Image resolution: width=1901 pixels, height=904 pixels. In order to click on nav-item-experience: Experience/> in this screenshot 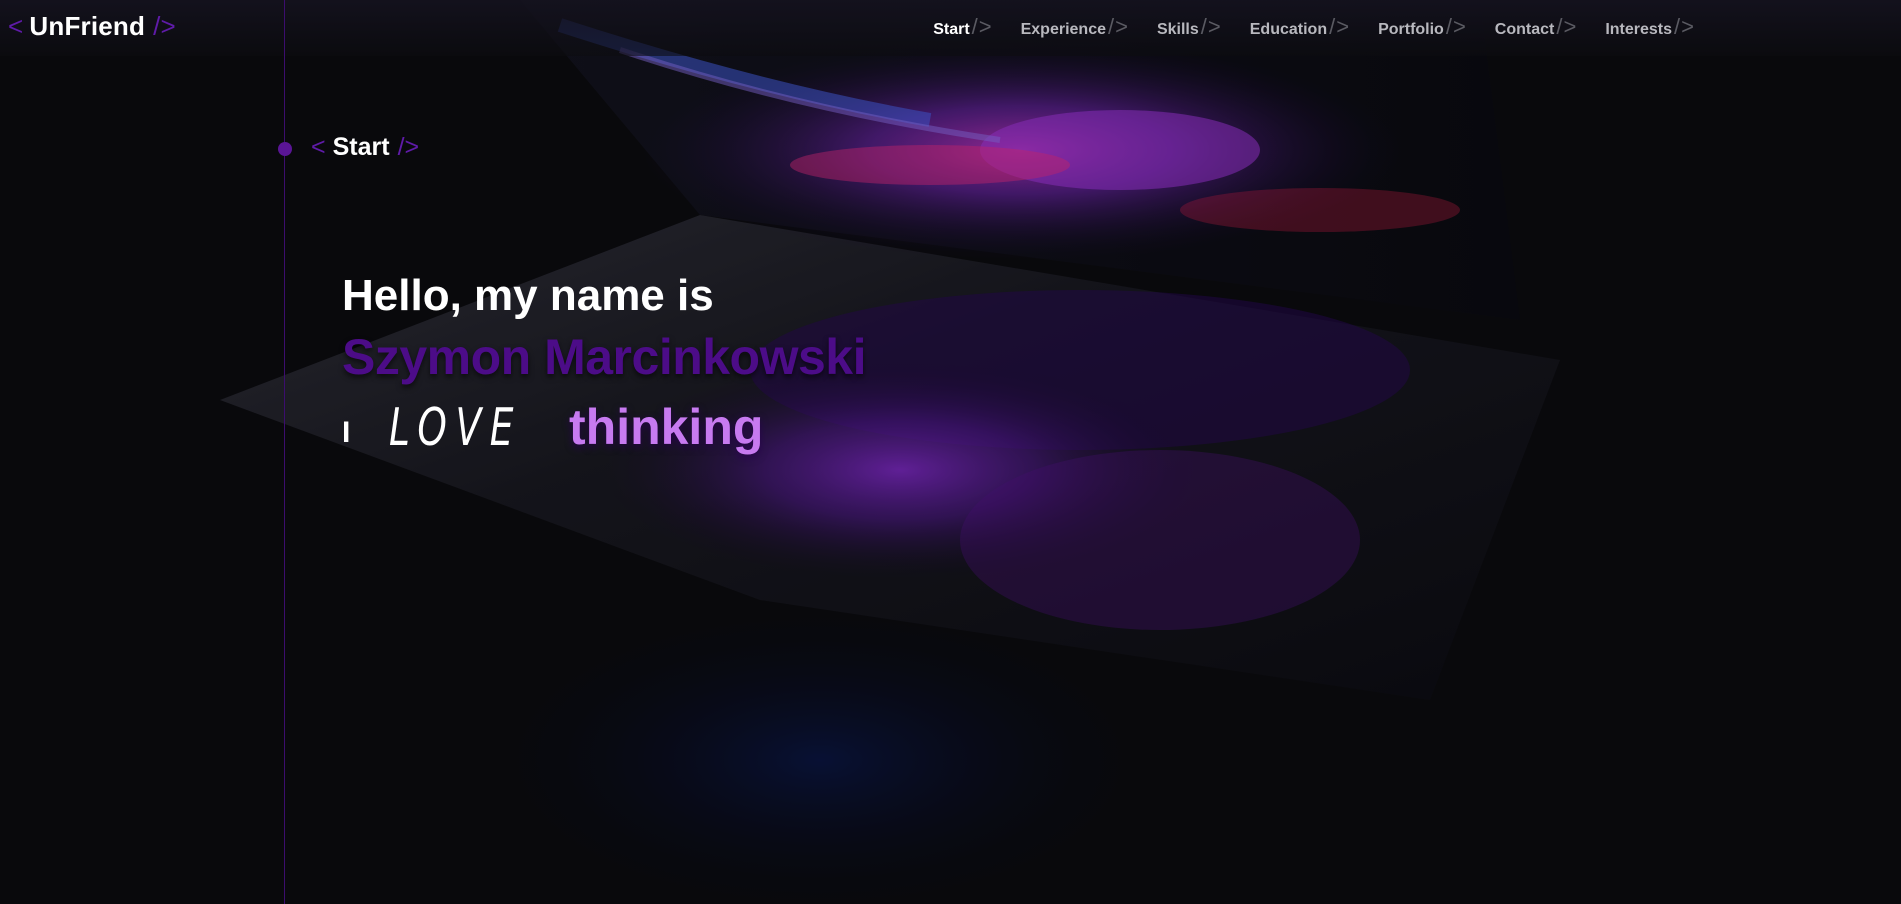, I will do `click(1075, 27)`.